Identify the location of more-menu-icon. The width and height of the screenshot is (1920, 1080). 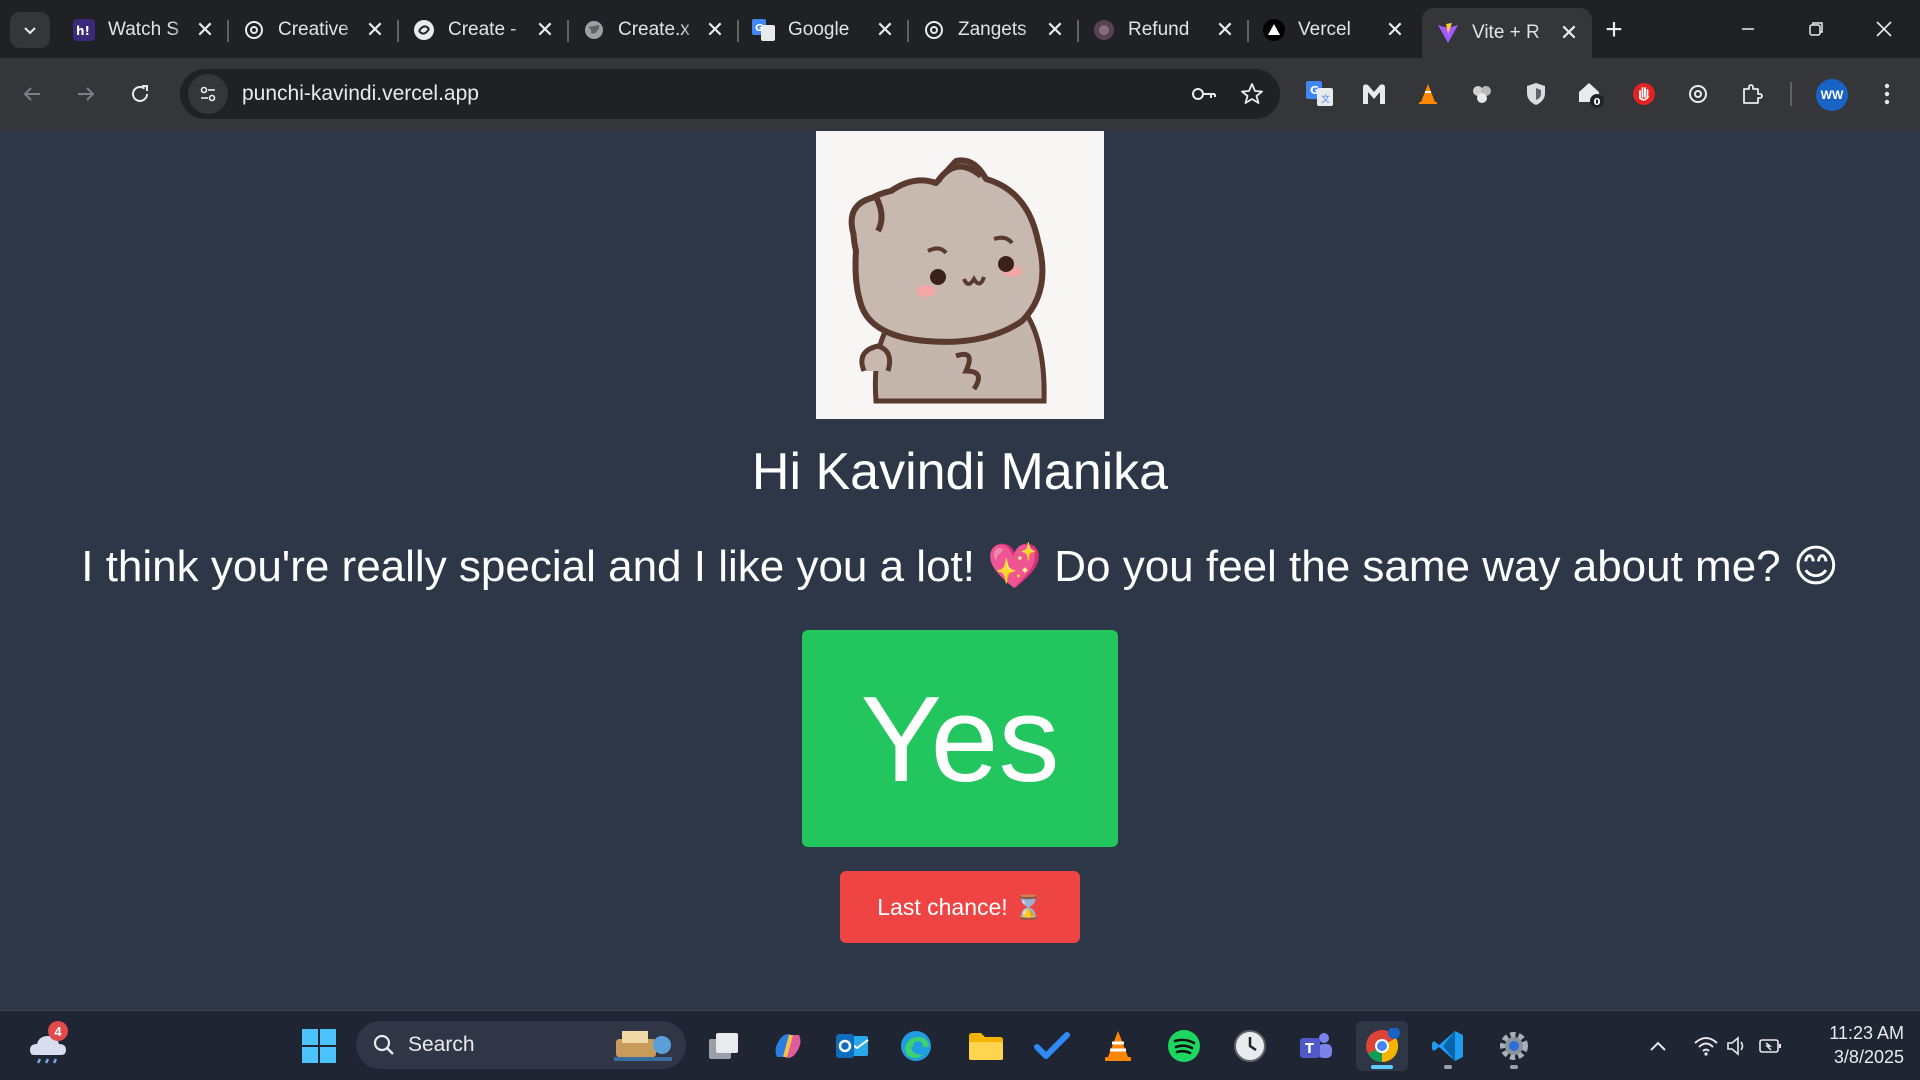
(1887, 94).